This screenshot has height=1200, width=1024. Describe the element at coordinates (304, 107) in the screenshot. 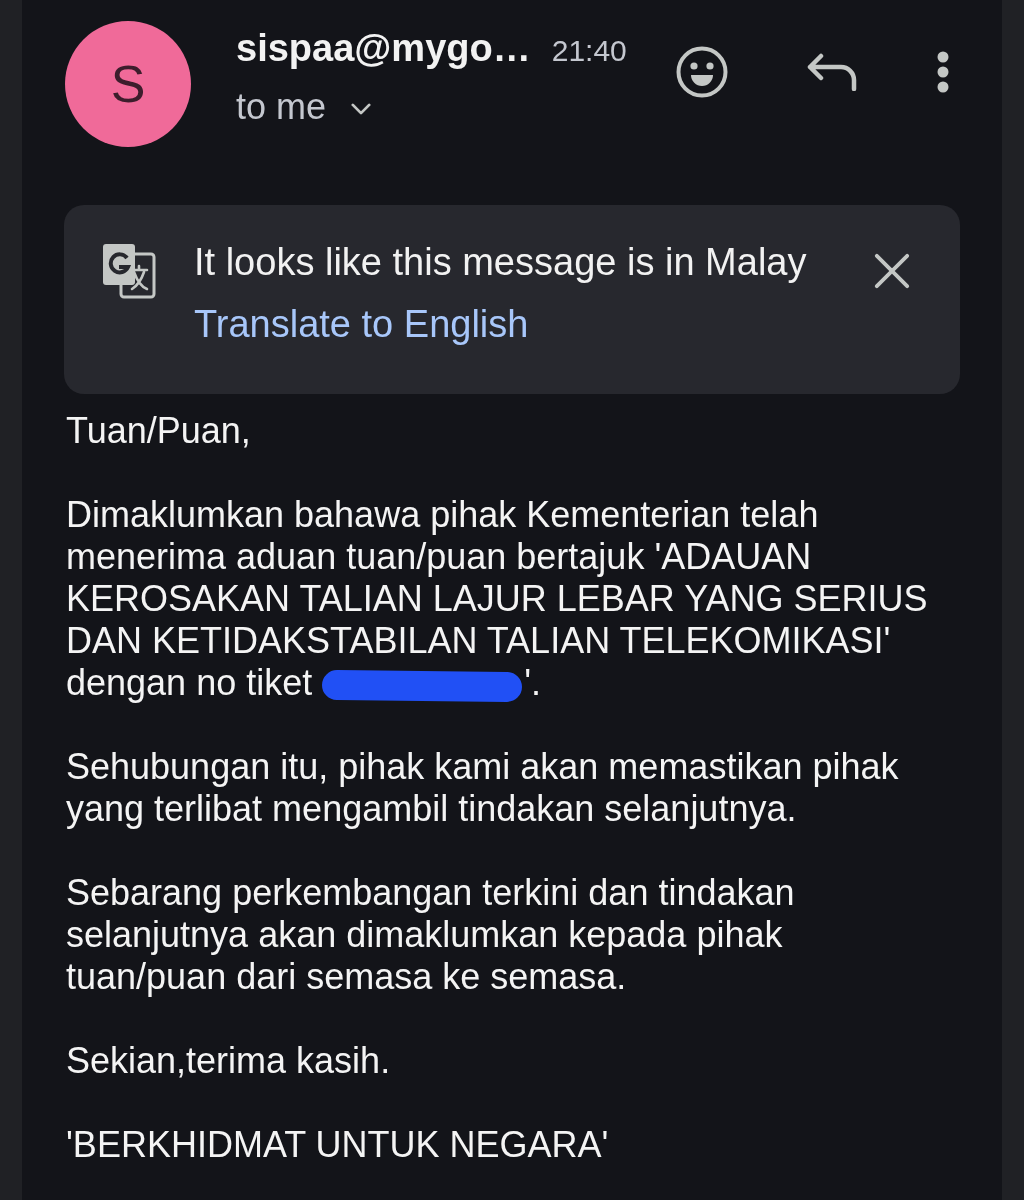

I see `recipient-toggle: to me` at that location.